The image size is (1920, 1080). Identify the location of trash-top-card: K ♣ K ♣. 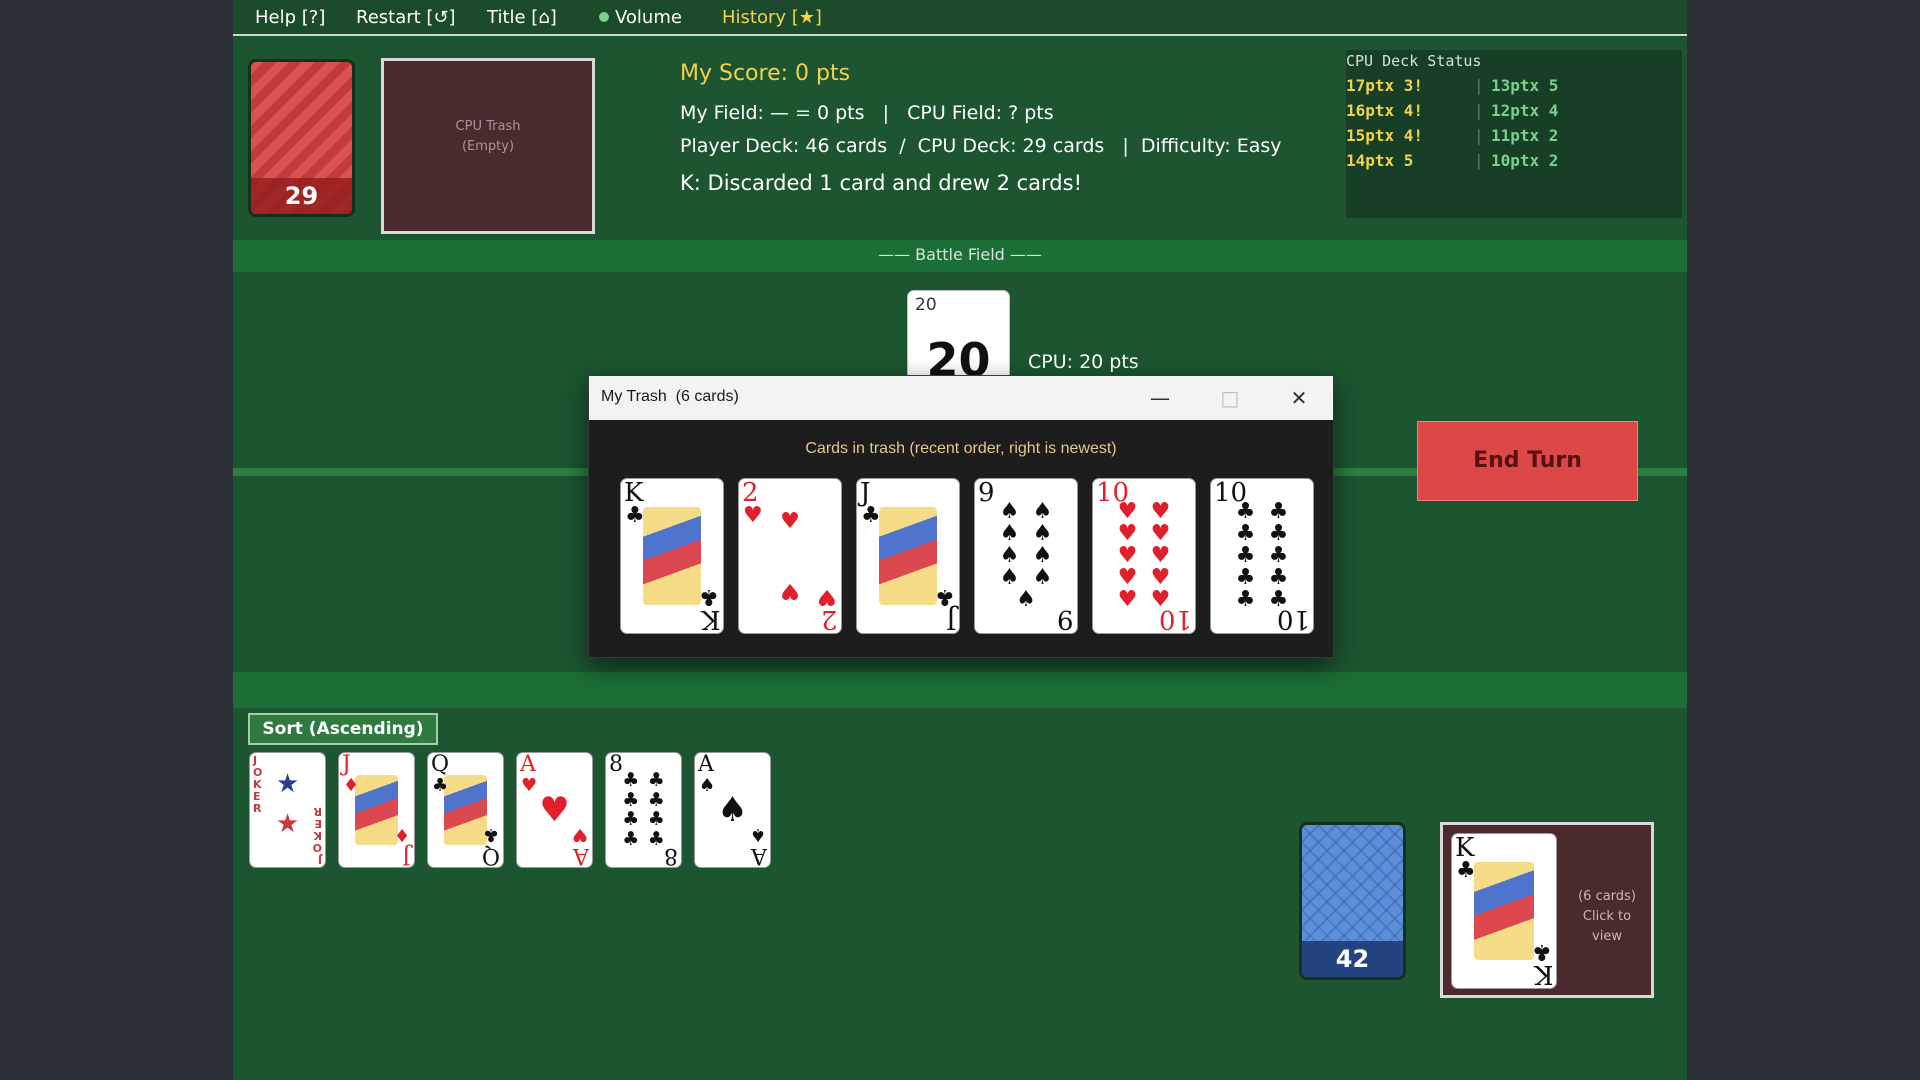
(1504, 911).